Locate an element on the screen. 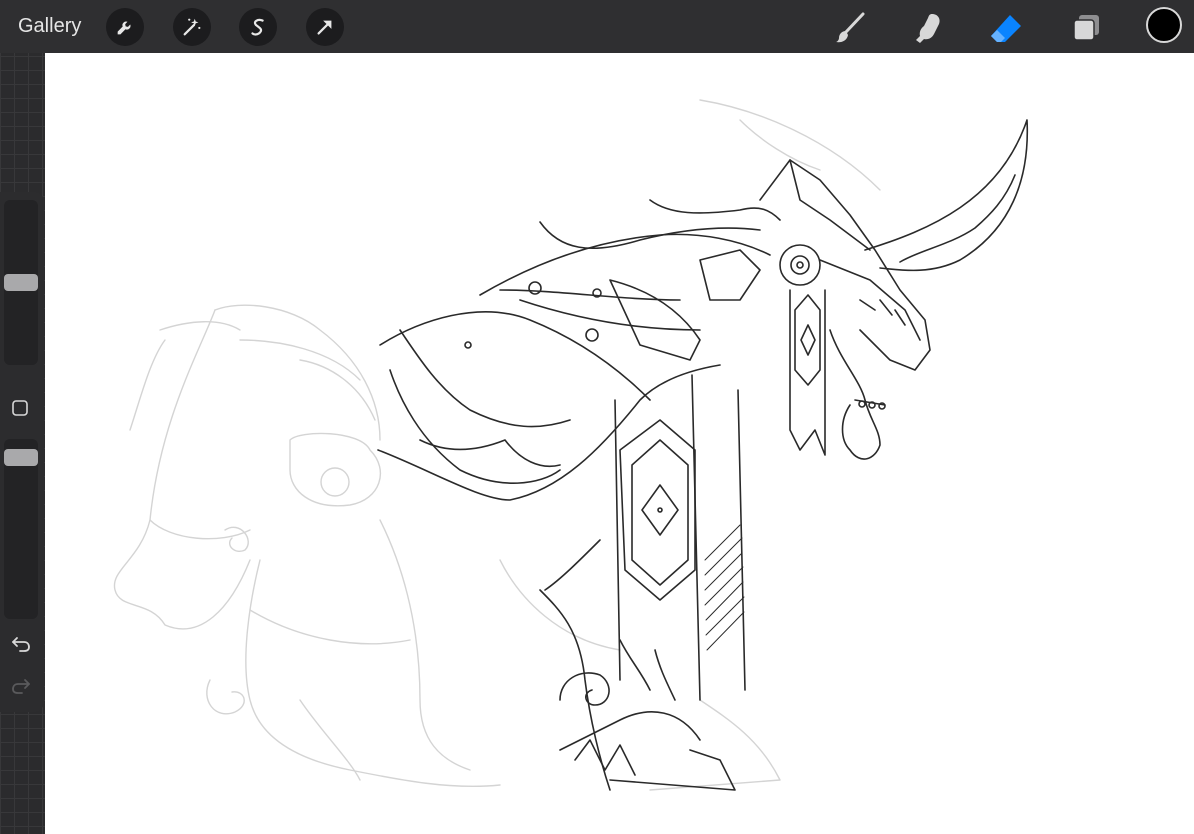 The height and width of the screenshot is (834, 1194). actions-button is located at coordinates (125, 27).